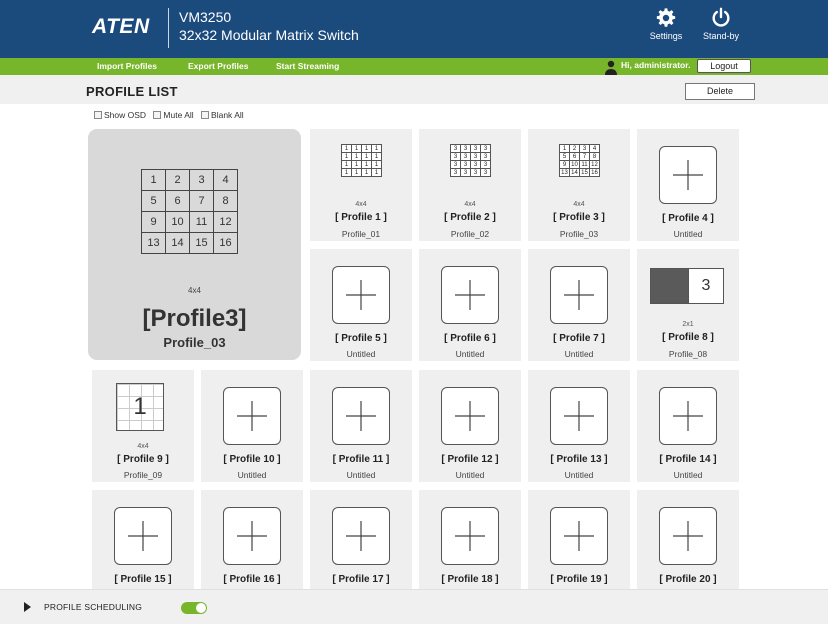 Image resolution: width=828 pixels, height=624 pixels. Describe the element at coordinates (470, 426) in the screenshot. I see `profile-card: [ Profile 12 ] Untitled` at that location.